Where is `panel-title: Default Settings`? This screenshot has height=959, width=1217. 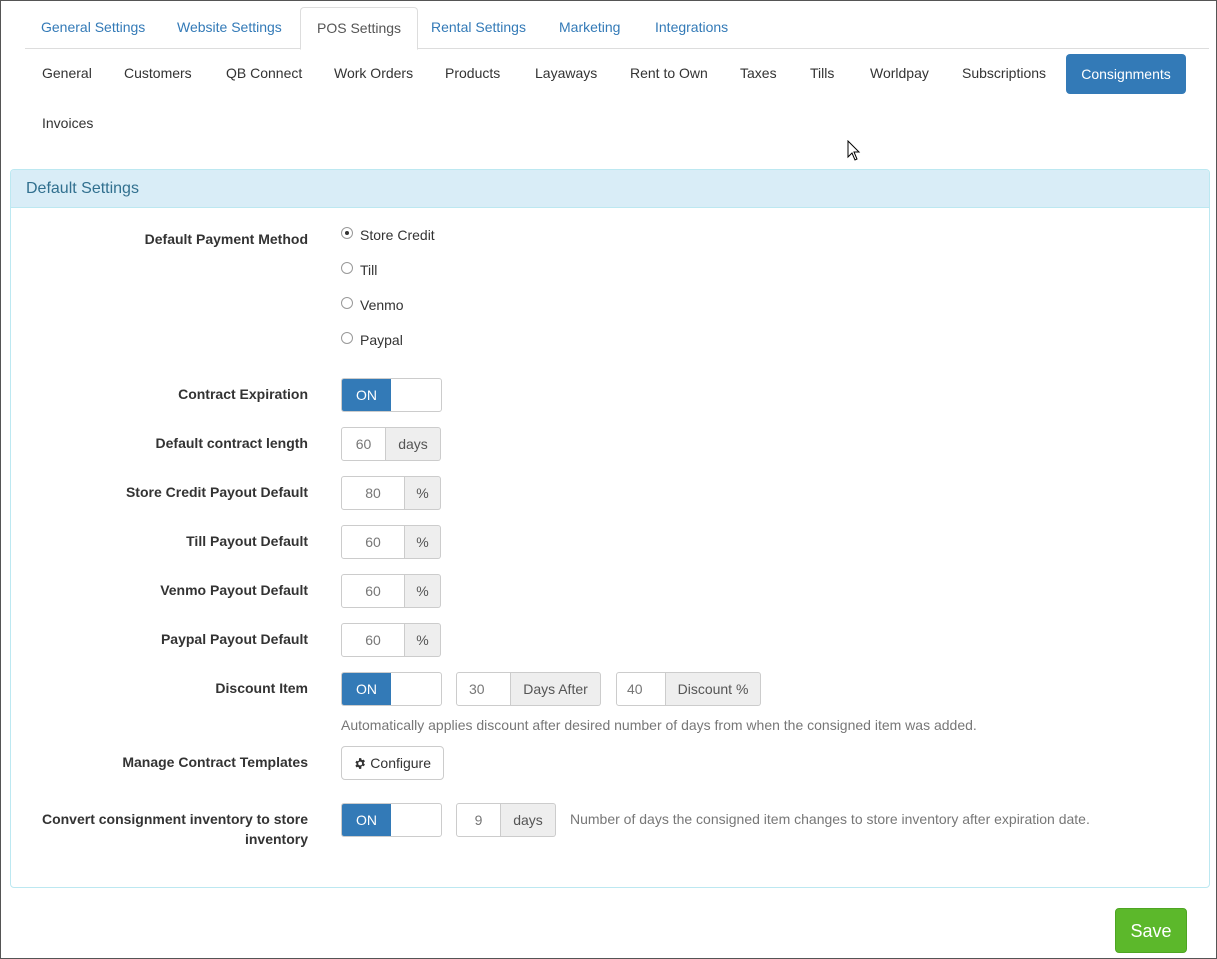
panel-title: Default Settings is located at coordinates (610, 189).